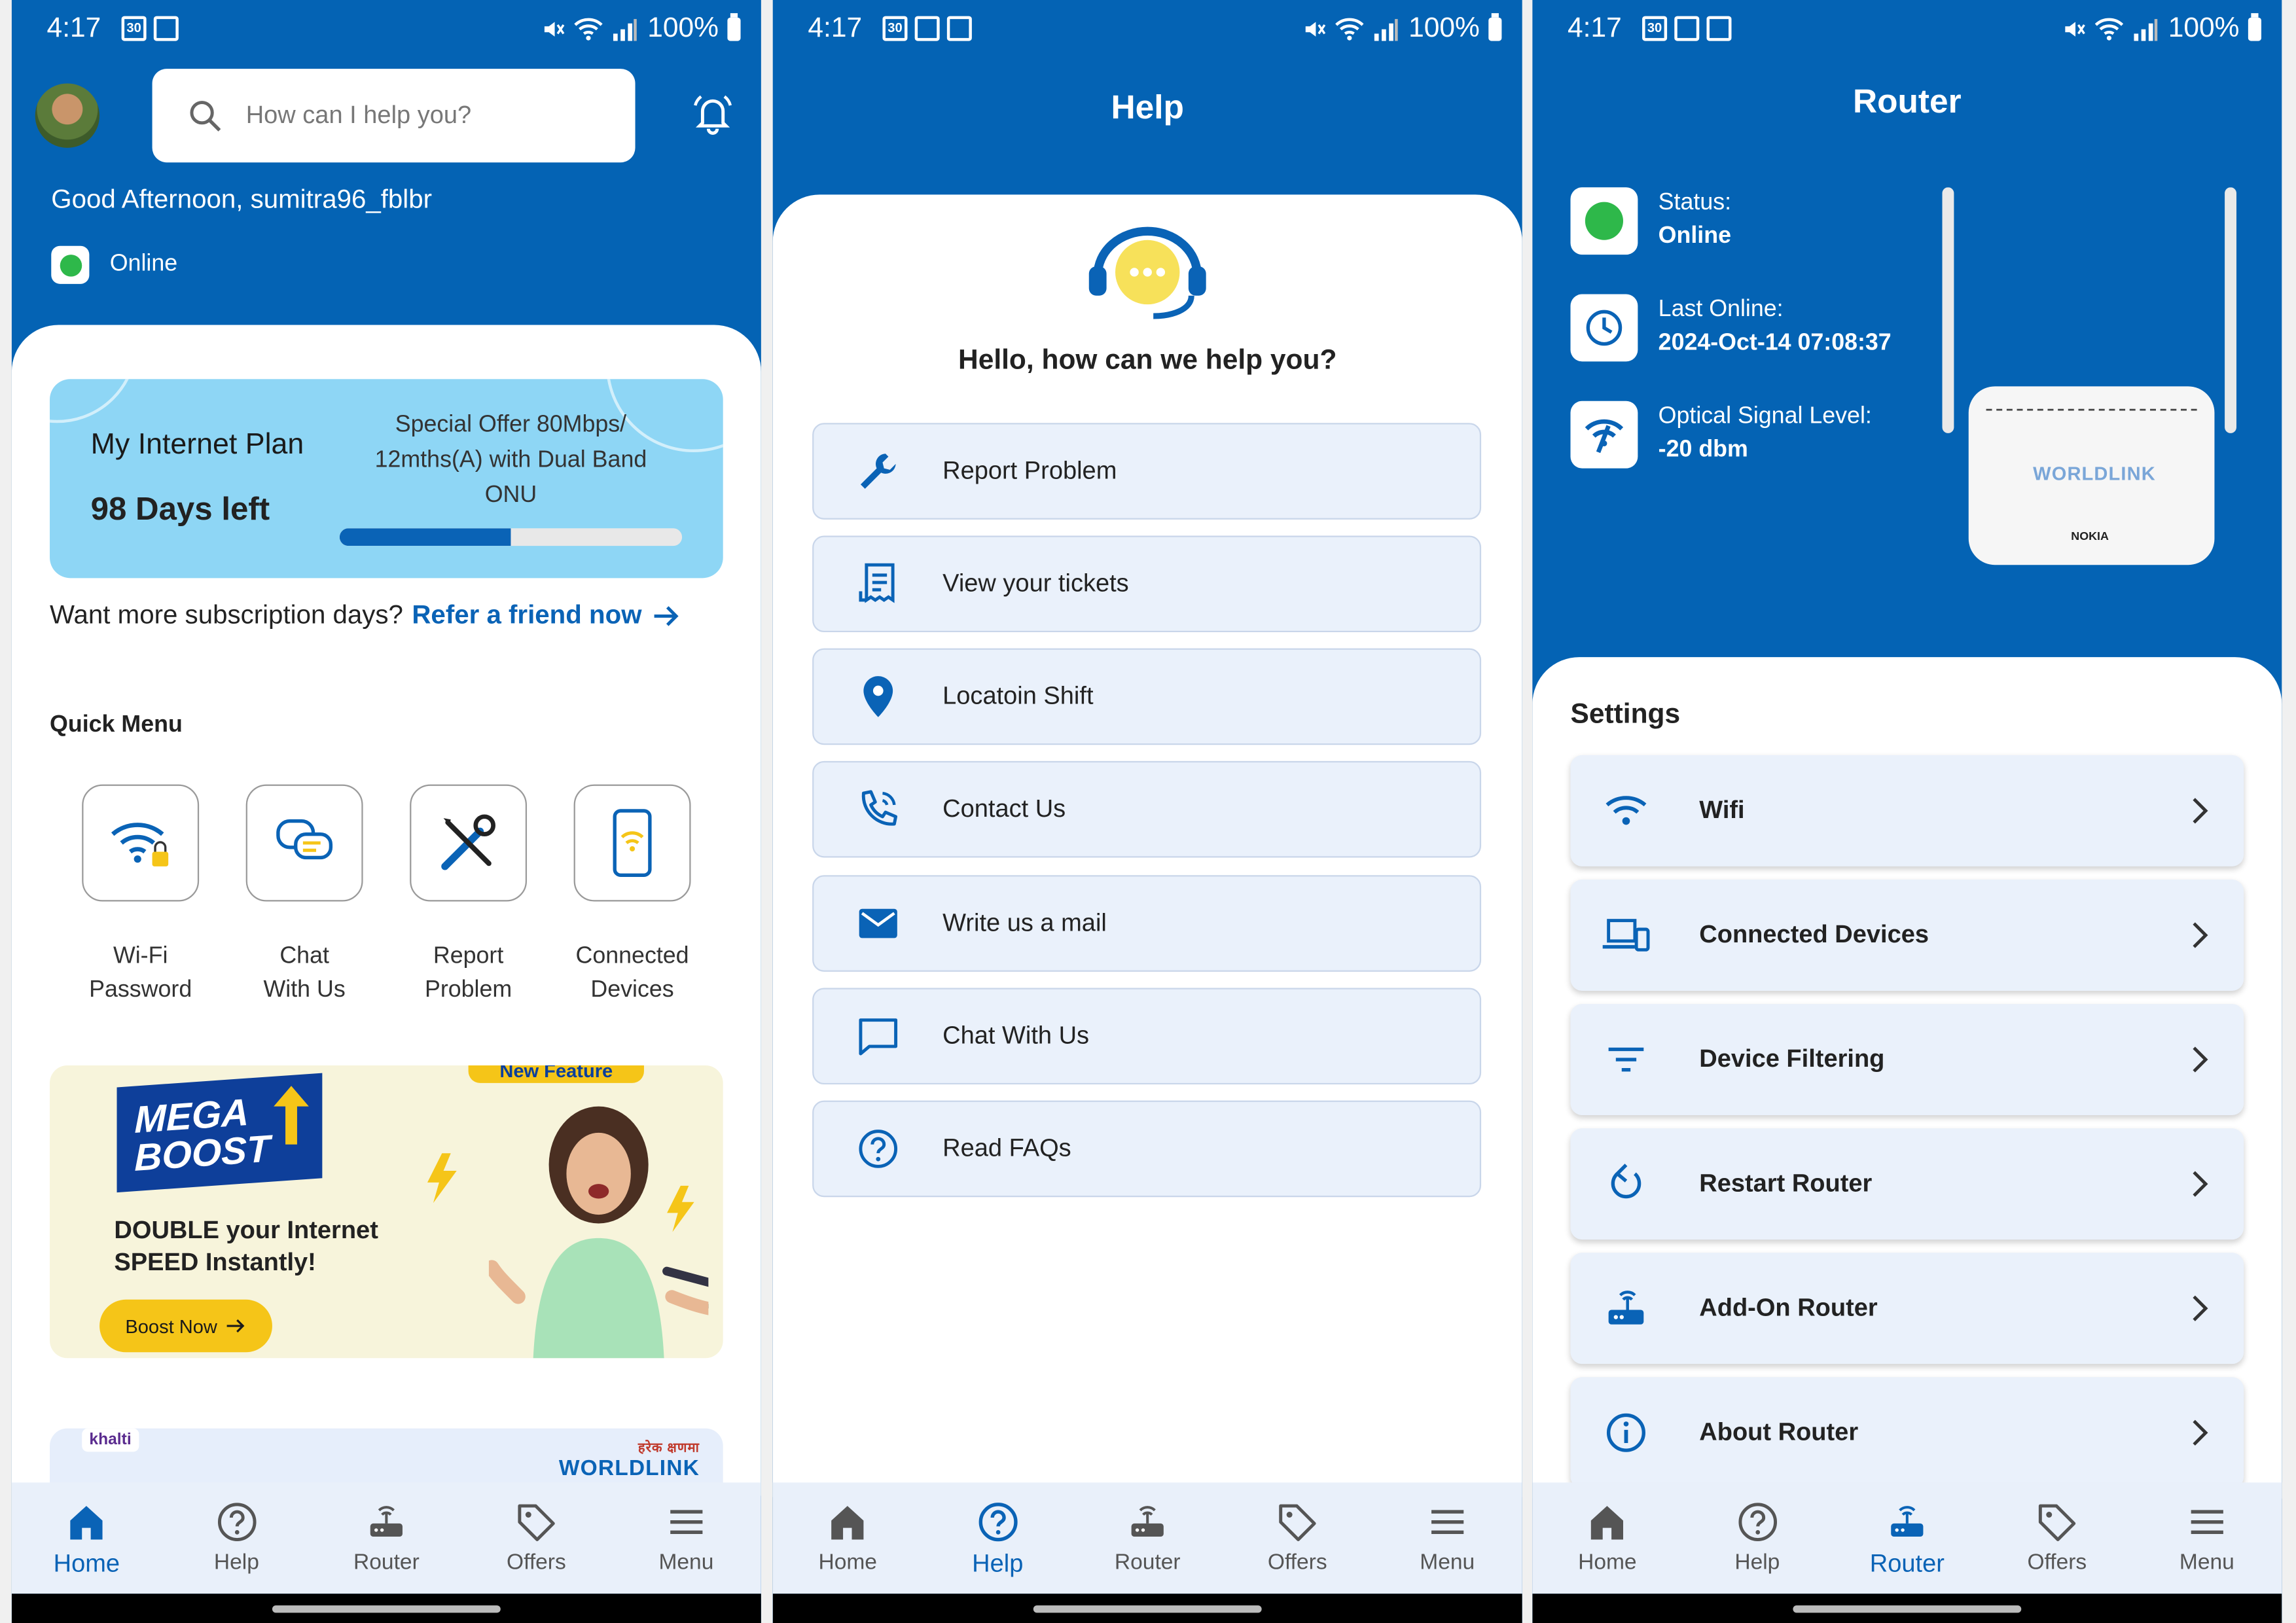 The image size is (2296, 1623). Describe the element at coordinates (1655, 28) in the screenshot. I see `calendar-icon: 30` at that location.